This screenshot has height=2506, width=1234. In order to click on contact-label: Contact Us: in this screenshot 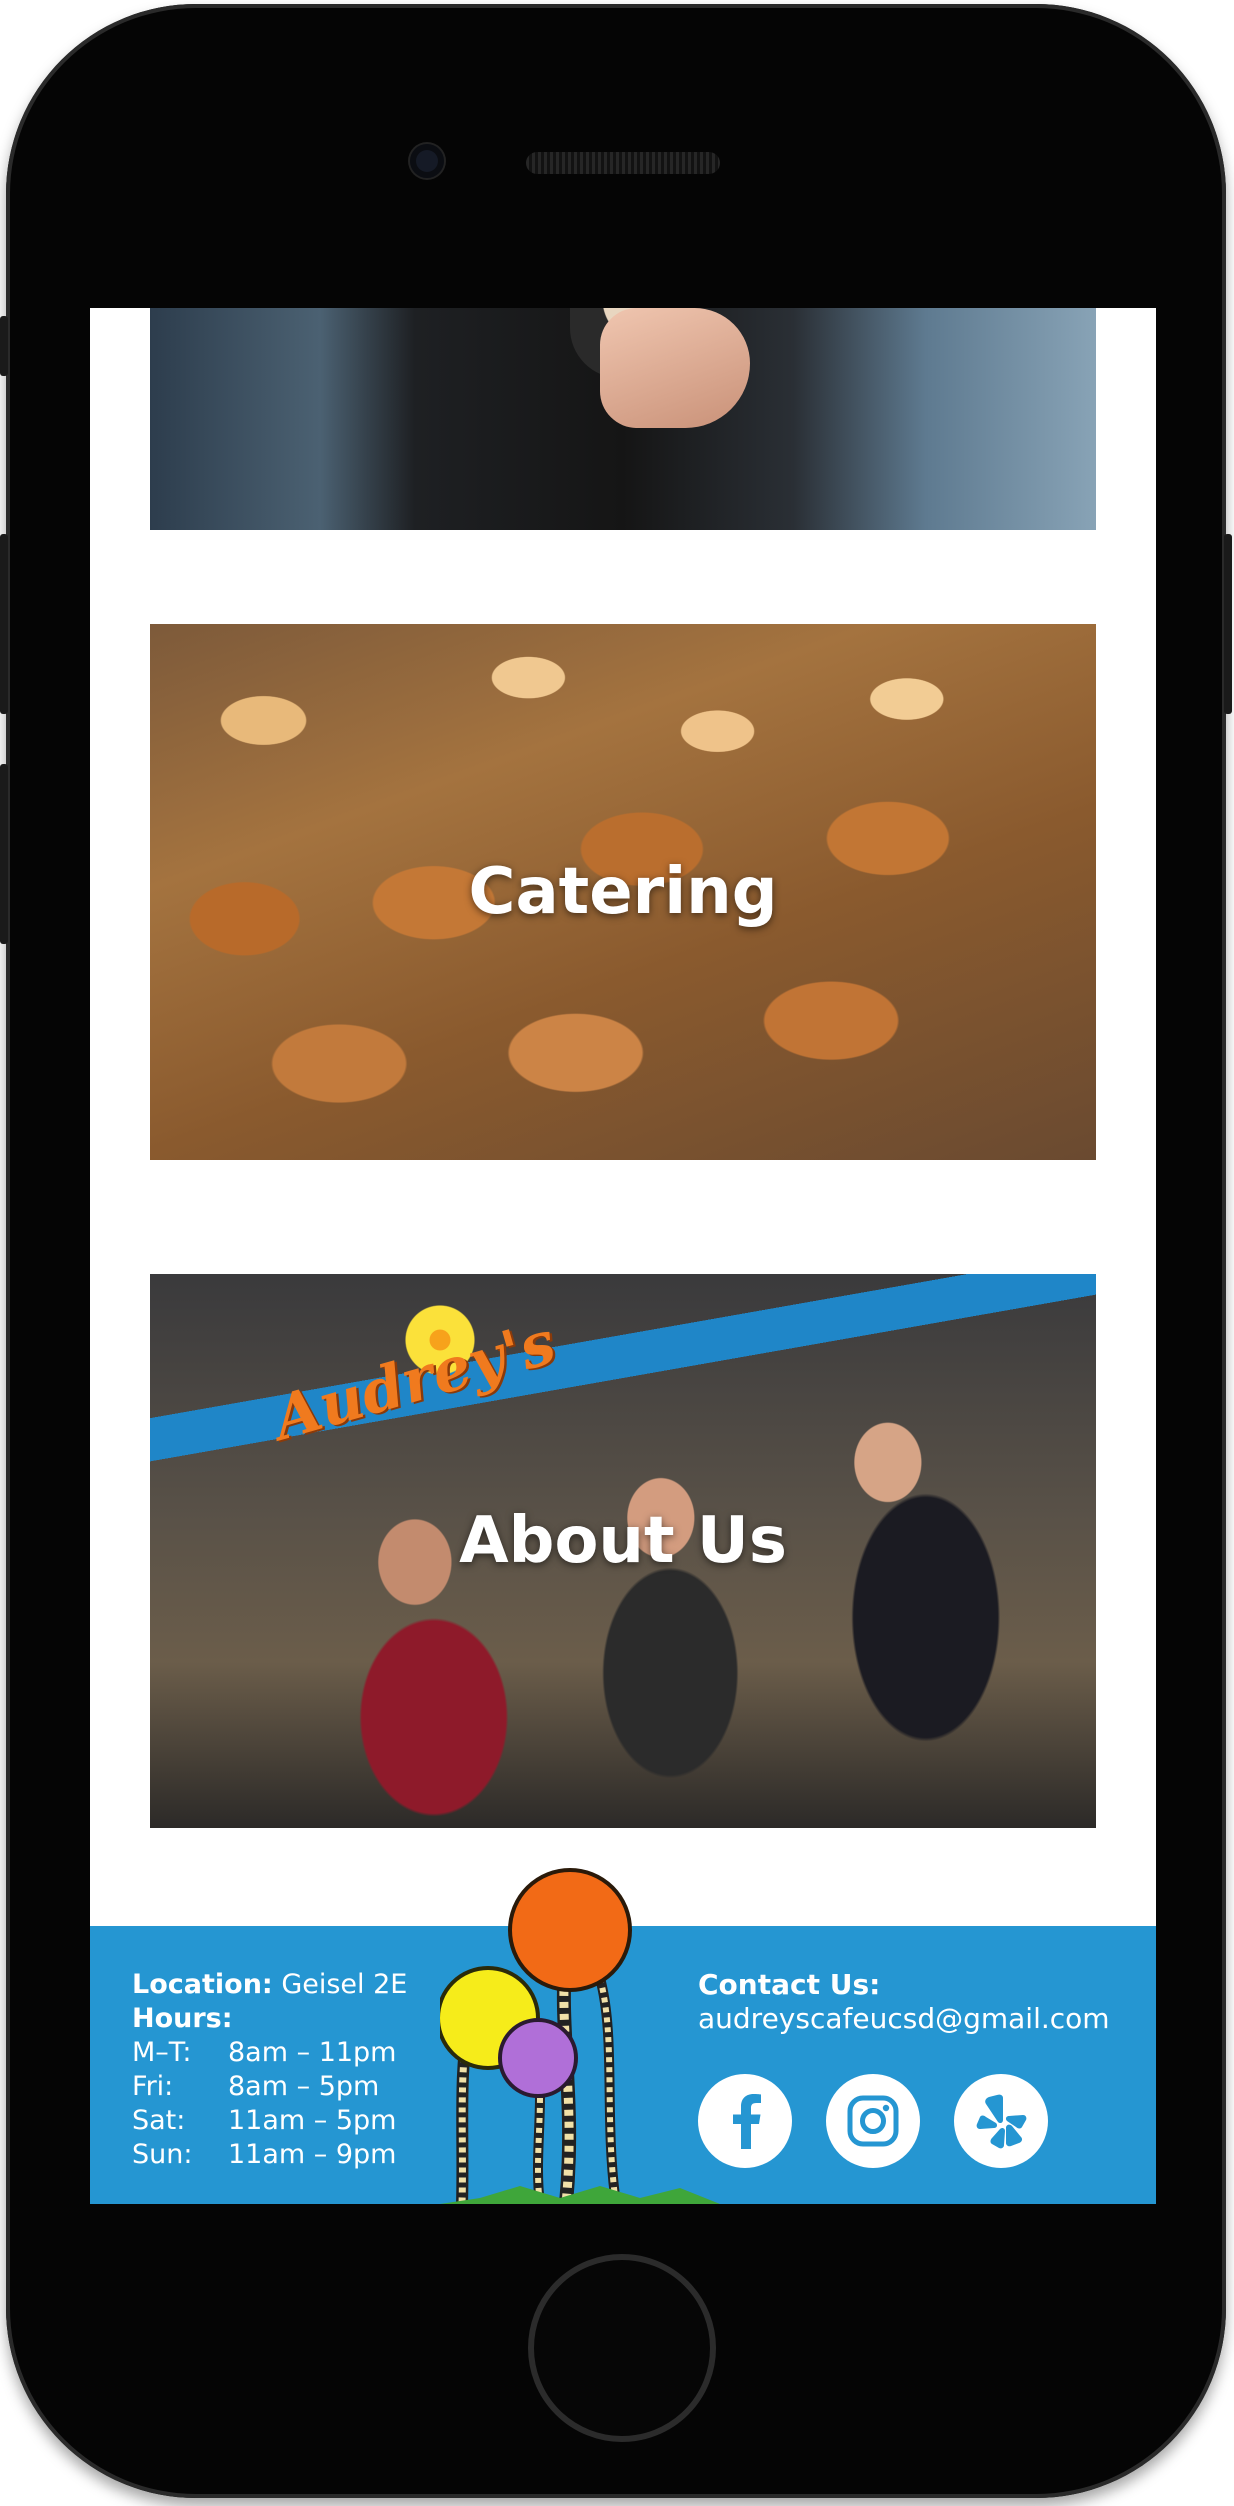, I will do `click(789, 1984)`.